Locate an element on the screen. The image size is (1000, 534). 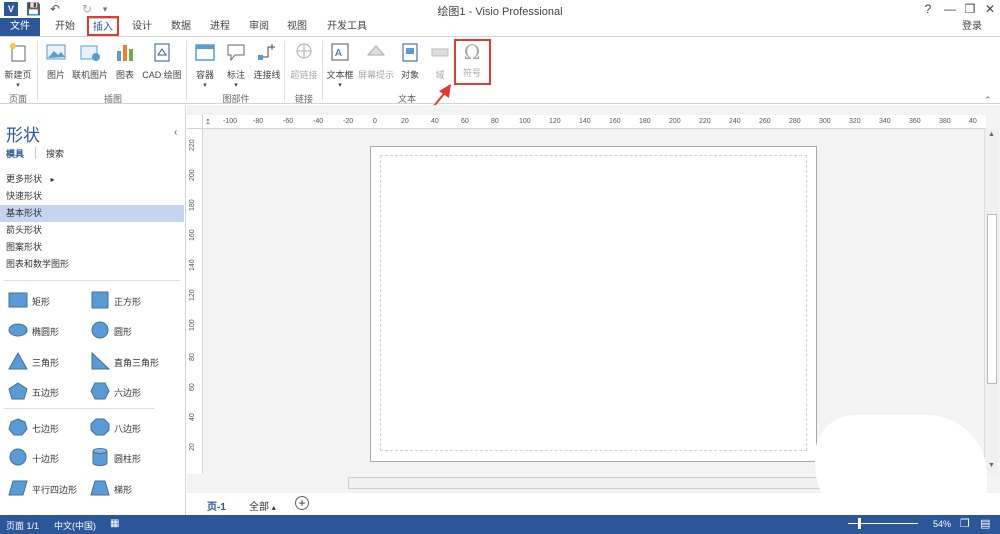
all-pages-menu: 全部 ▴ is located at coordinates (262, 505).